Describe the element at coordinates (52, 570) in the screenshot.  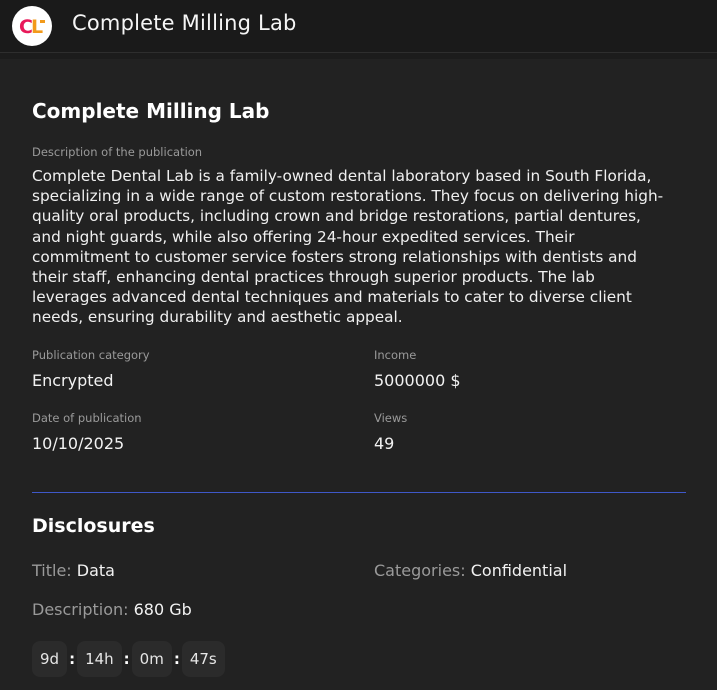
I see `disclosure-title-label: Title:` at that location.